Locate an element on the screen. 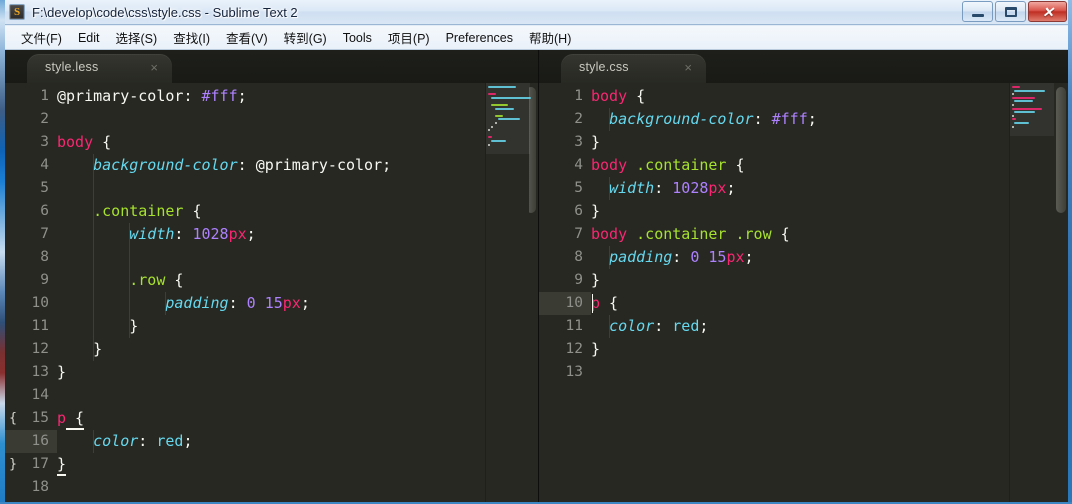 Image resolution: width=1072 pixels, height=504 pixels. line-number: 13 is located at coordinates (574, 372).